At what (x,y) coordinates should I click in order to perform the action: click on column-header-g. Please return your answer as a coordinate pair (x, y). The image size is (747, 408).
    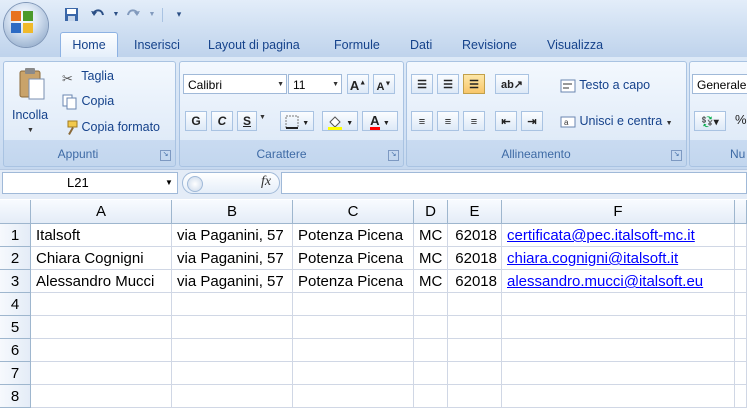
    Looking at the image, I should click on (741, 212).